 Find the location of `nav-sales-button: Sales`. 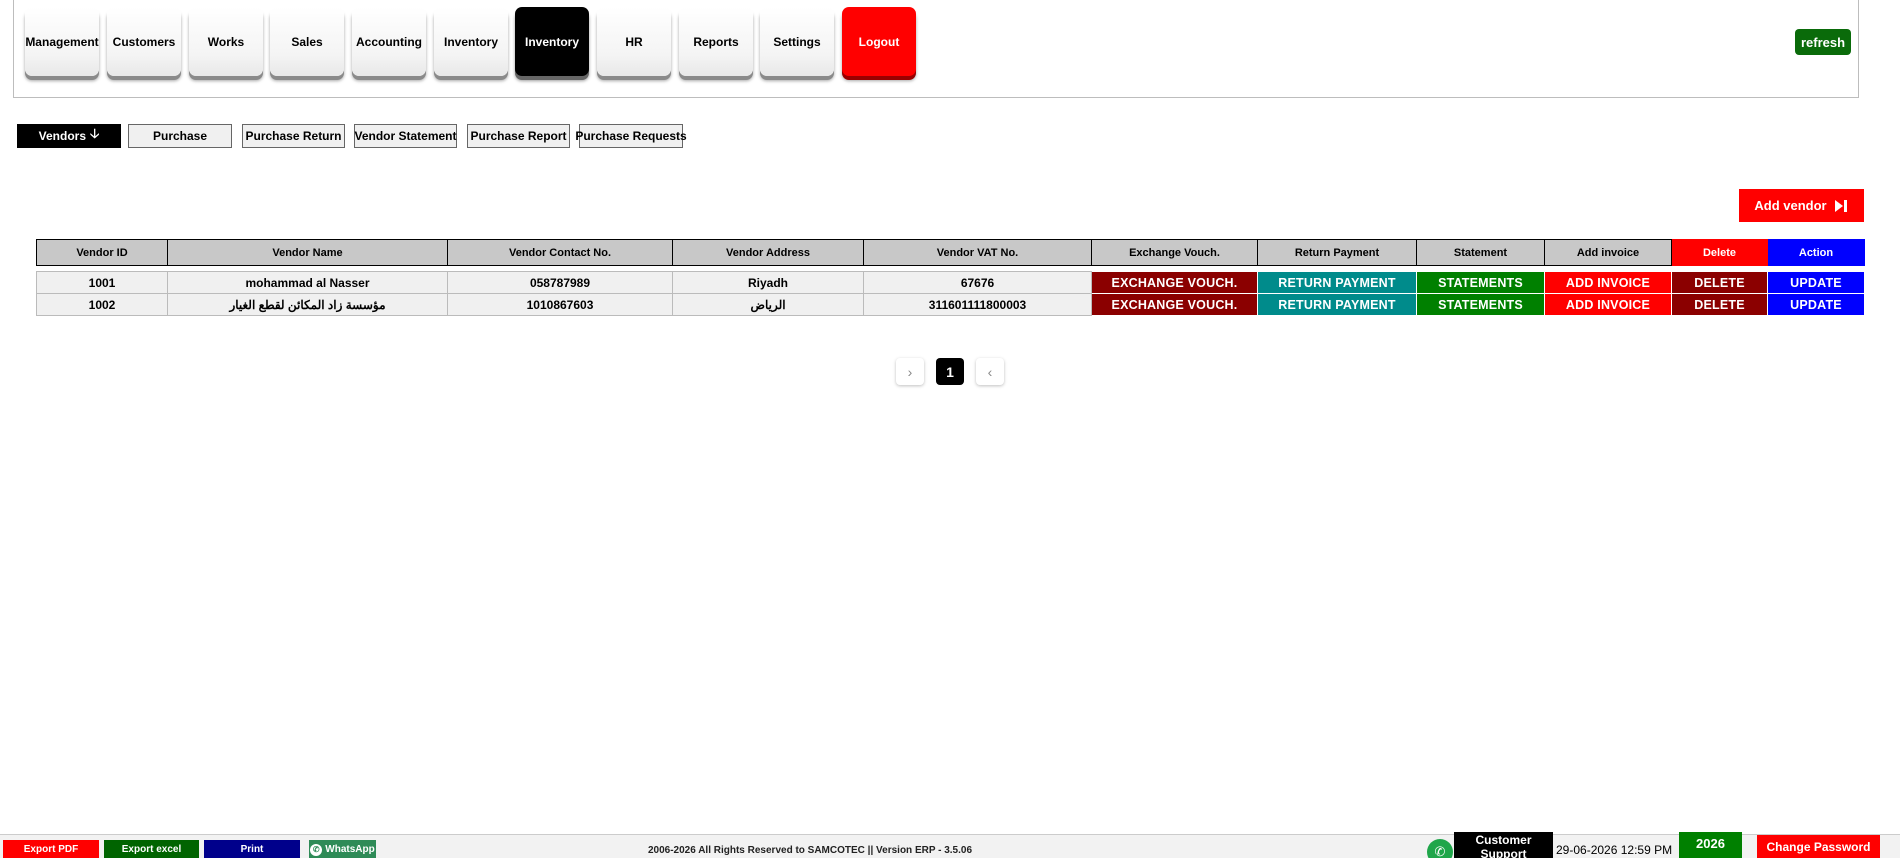

nav-sales-button: Sales is located at coordinates (307, 41).